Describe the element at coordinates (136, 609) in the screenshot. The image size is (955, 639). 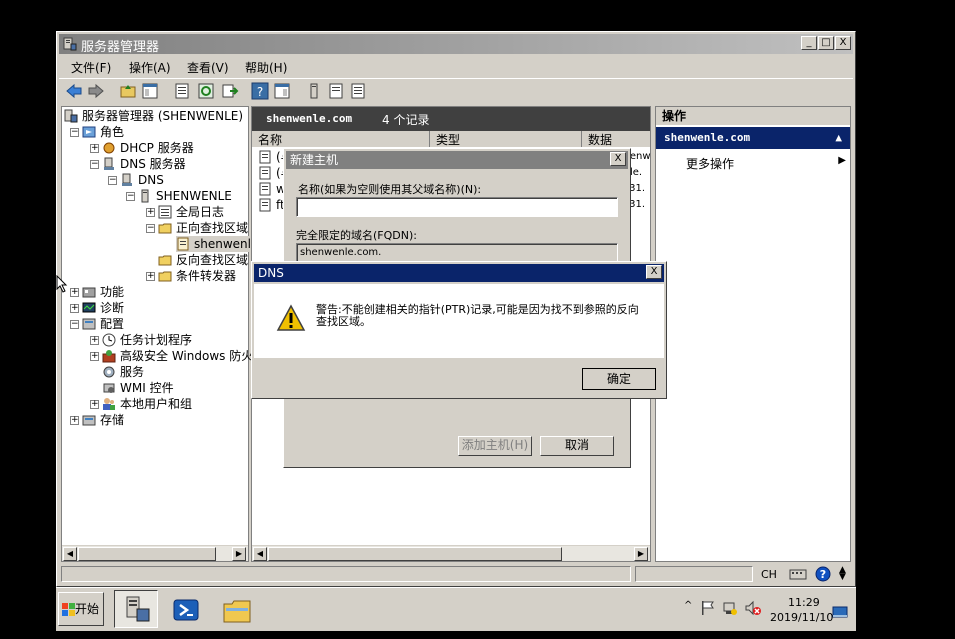
I see `taskbar-server-manager` at that location.